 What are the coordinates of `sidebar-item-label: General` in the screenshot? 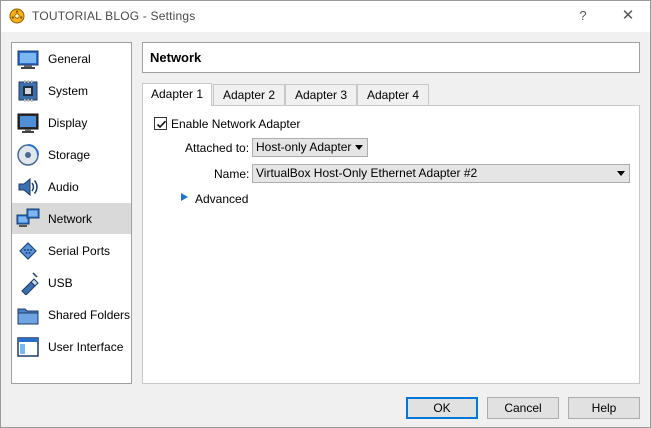 It's located at (69, 58).